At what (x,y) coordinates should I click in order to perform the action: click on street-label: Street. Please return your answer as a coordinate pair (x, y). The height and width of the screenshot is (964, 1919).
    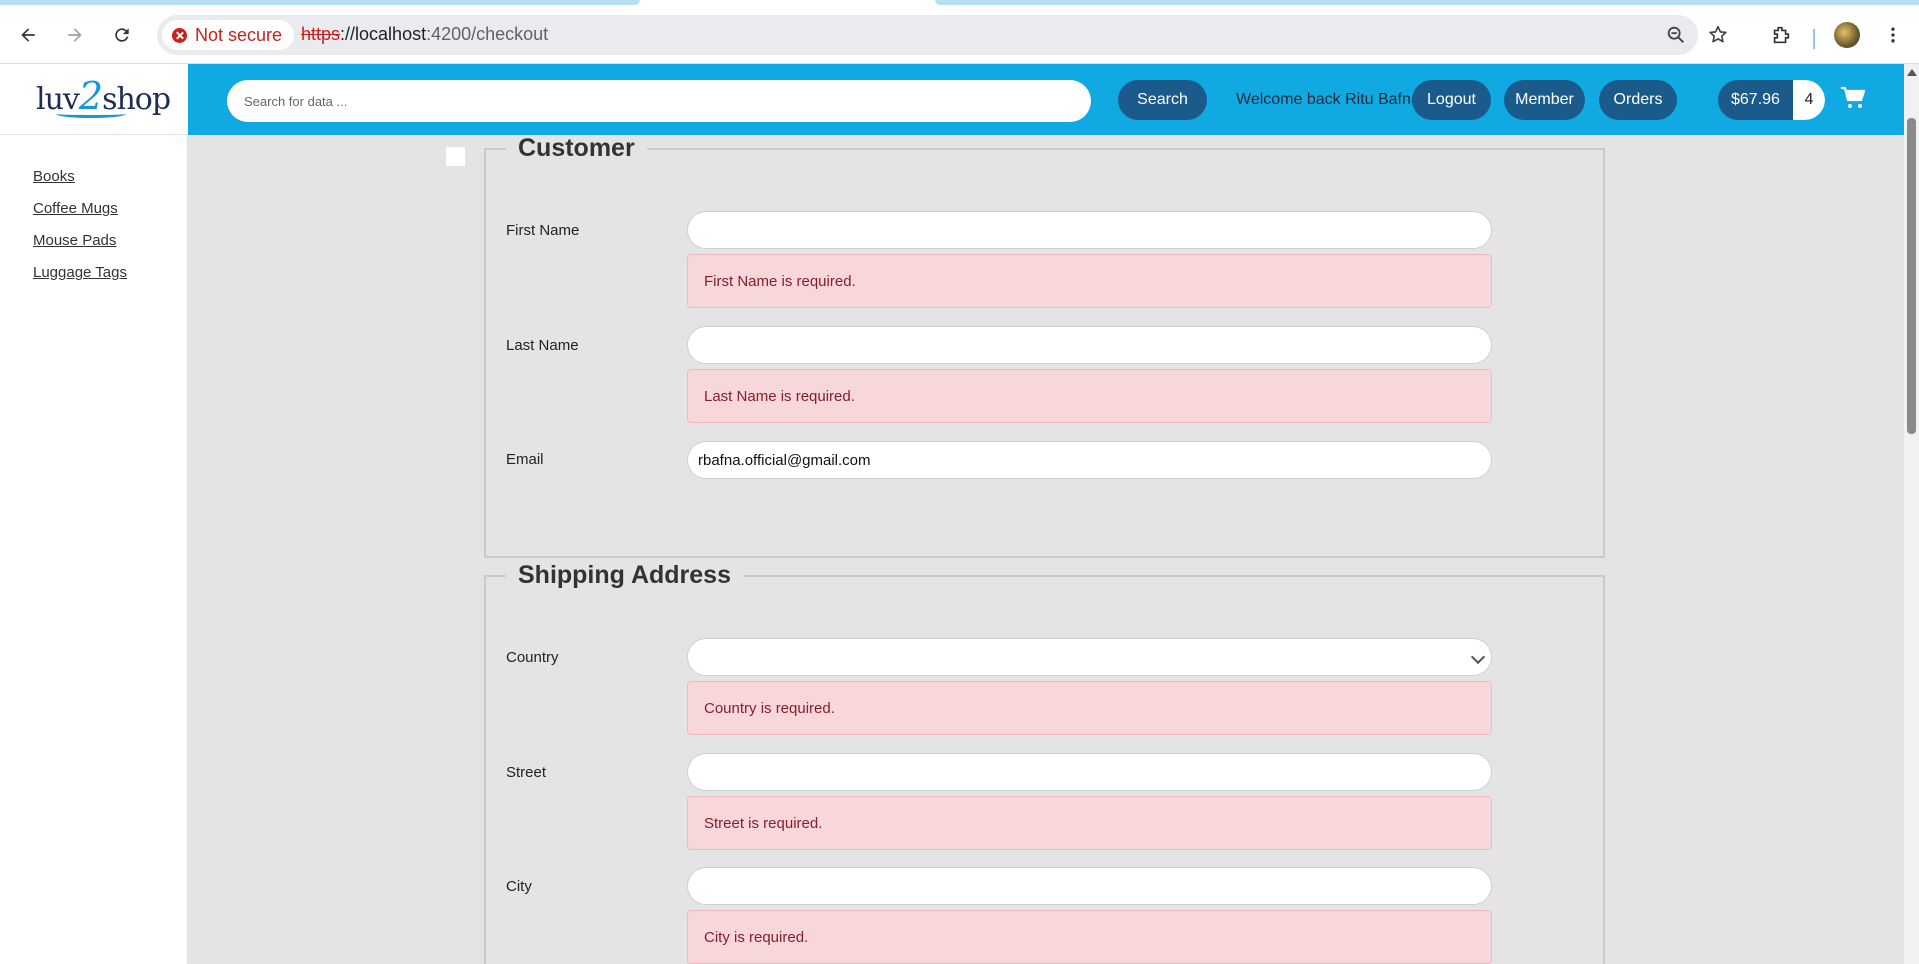
    Looking at the image, I should click on (526, 772).